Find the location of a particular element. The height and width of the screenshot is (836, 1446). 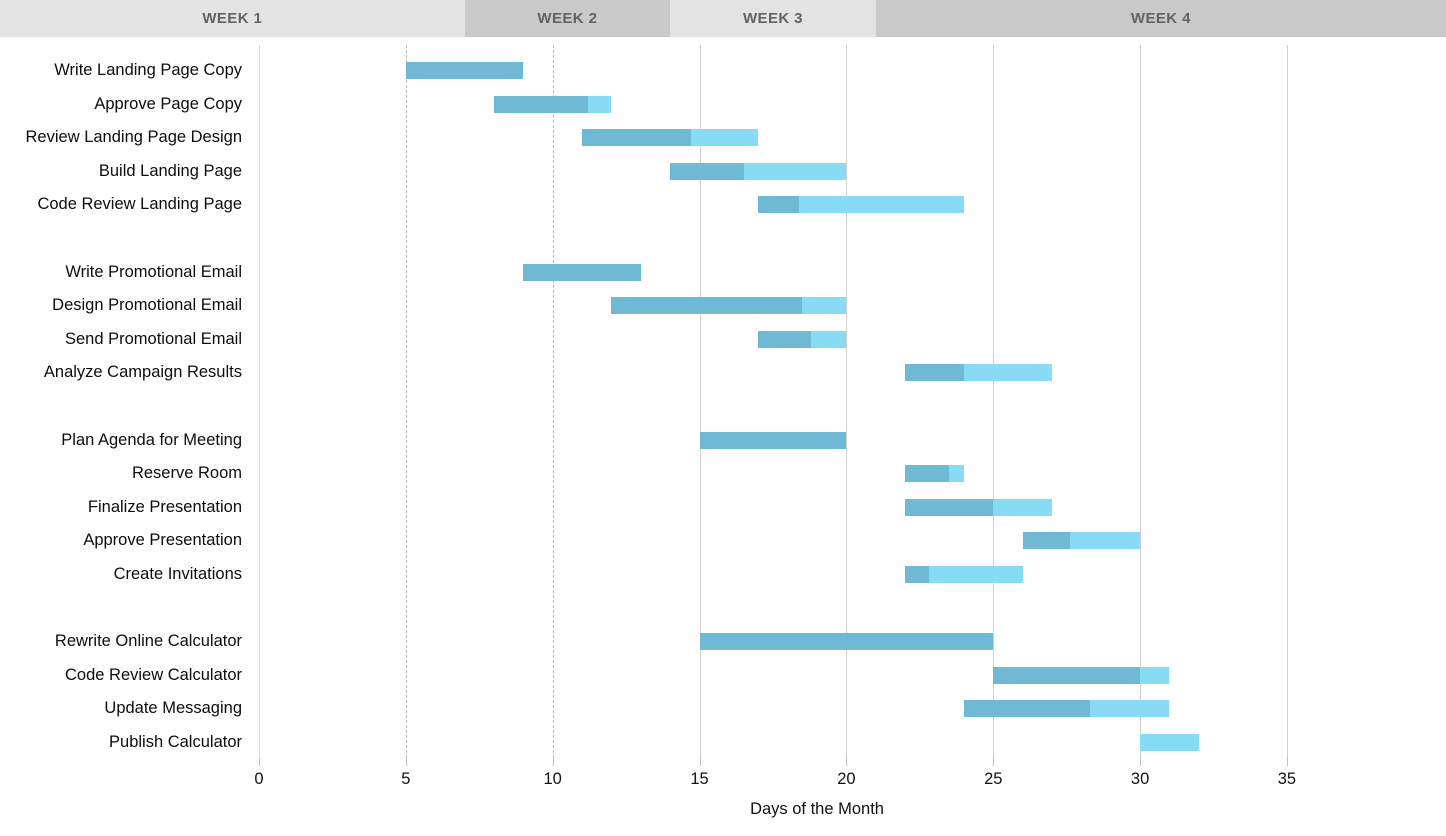

x-axis-title-text: Days of the Month is located at coordinates (817, 809).